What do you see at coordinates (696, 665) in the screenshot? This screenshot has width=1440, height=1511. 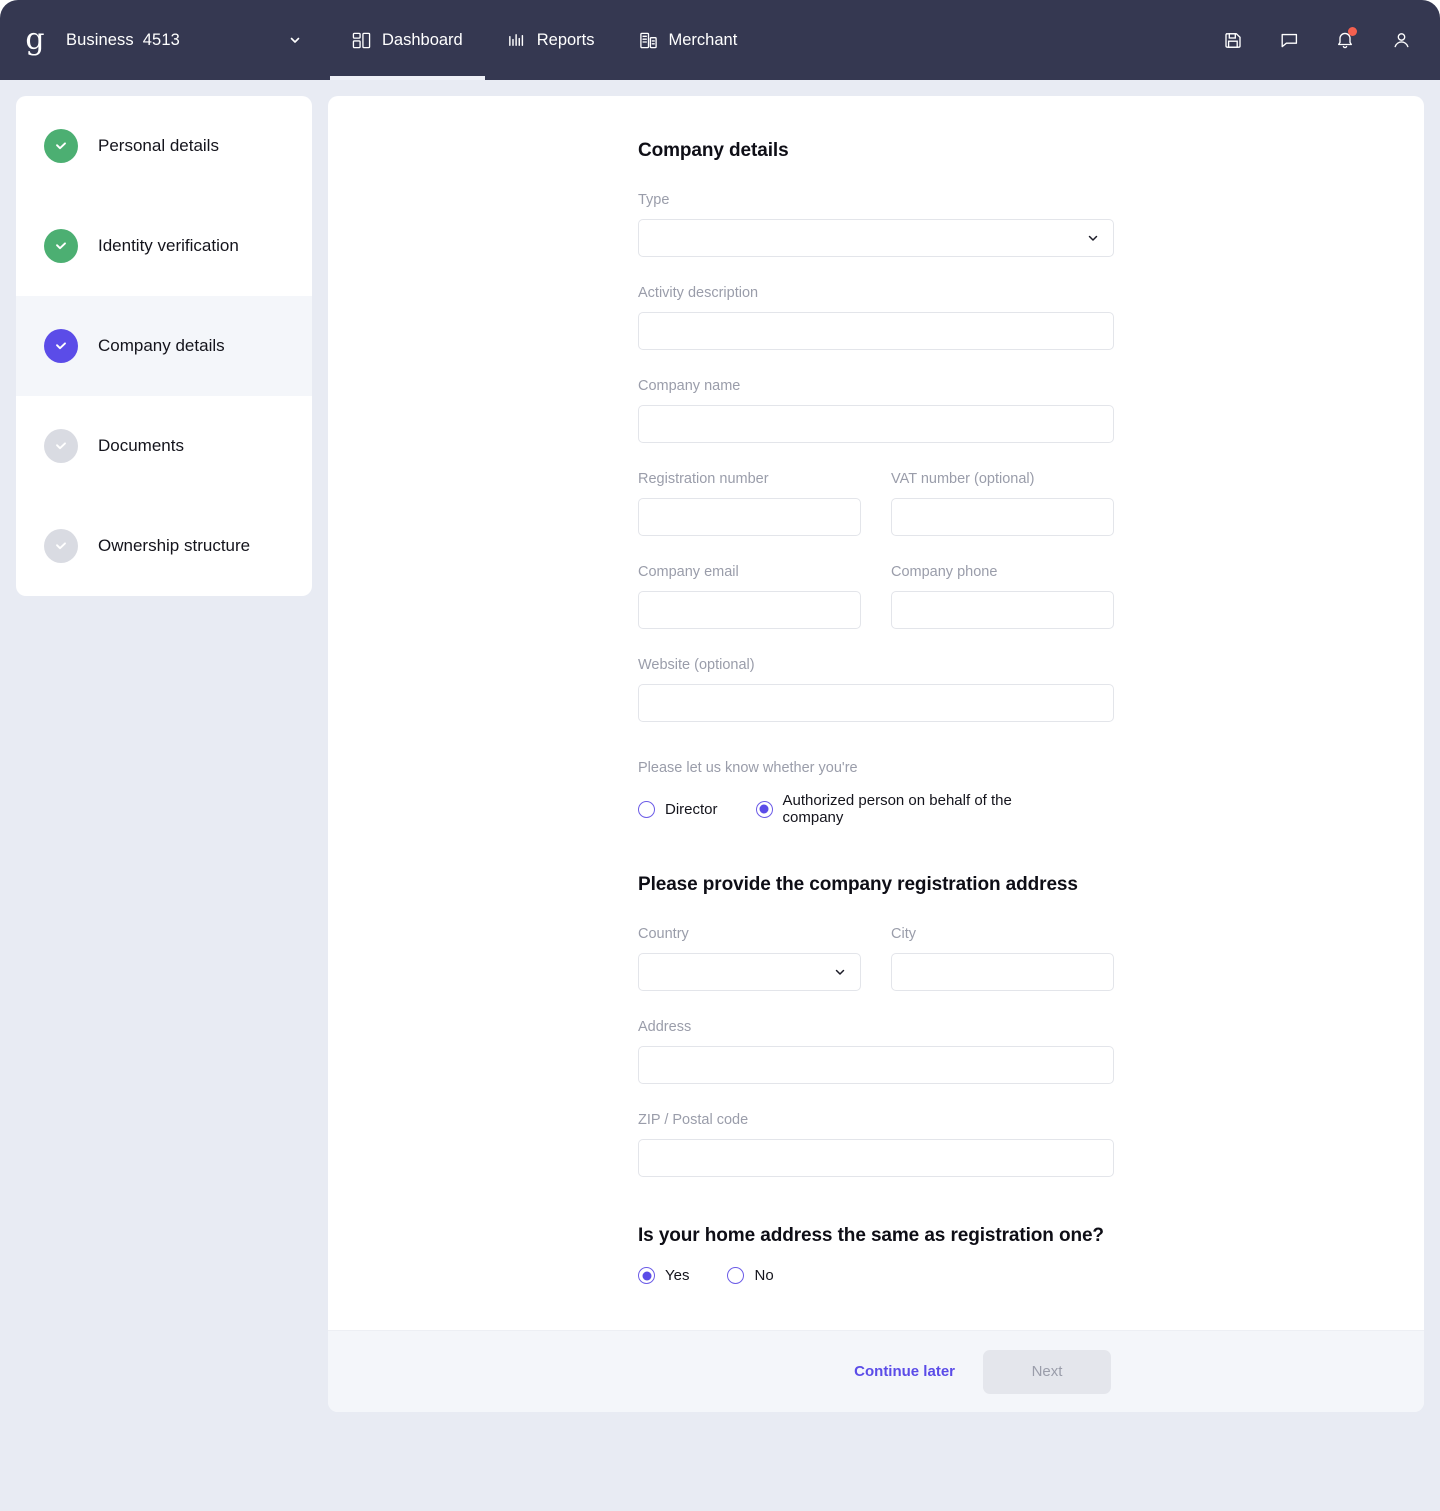 I see `field-website-label: Website (optional)` at bounding box center [696, 665].